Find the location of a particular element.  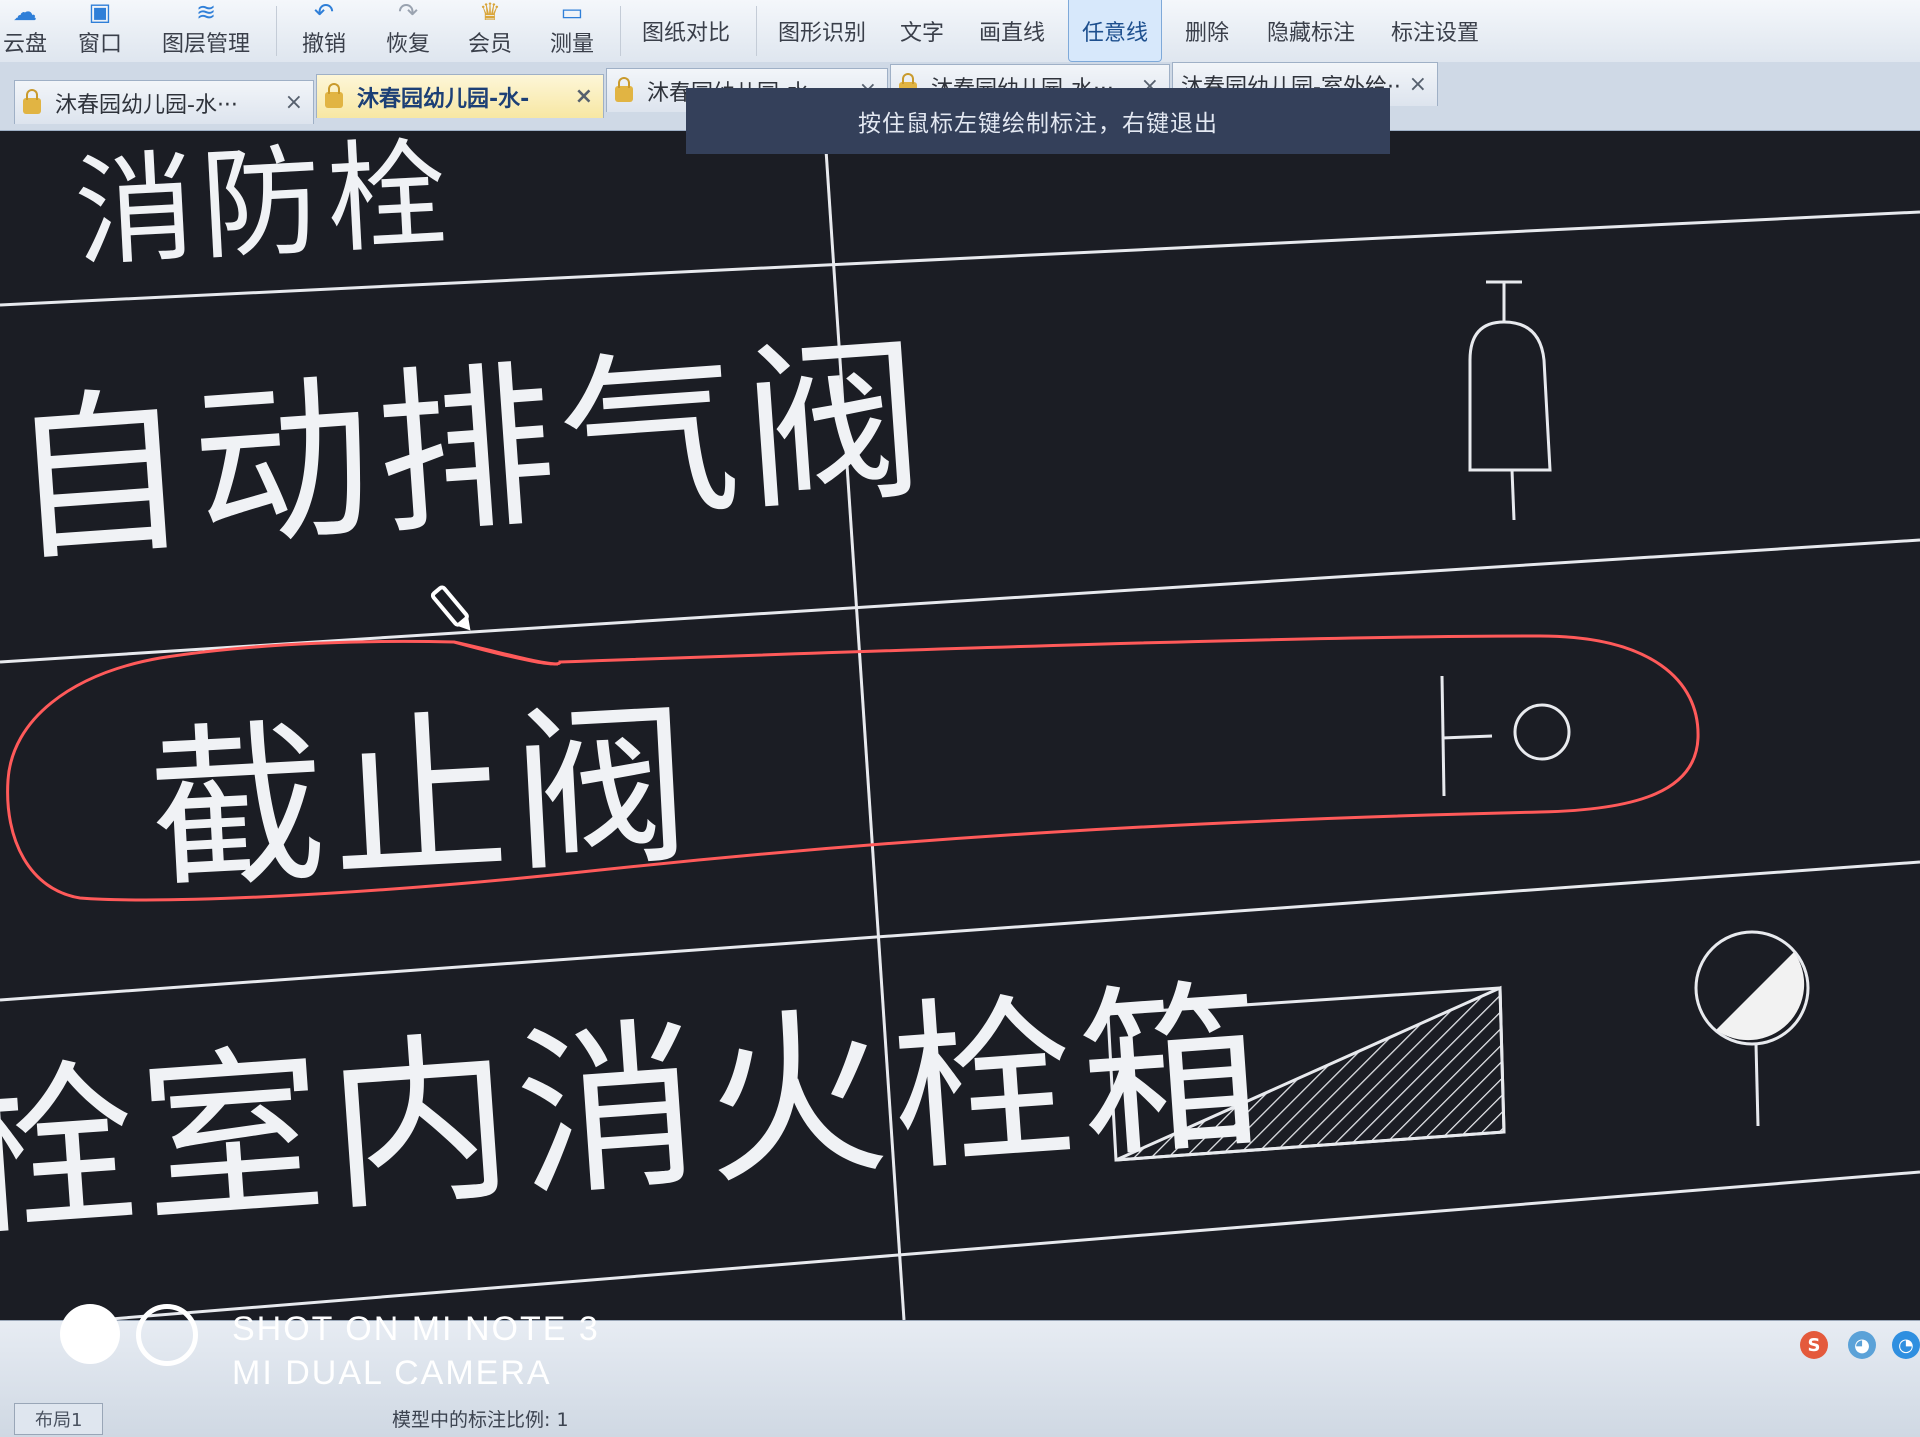

text-button: 文字 is located at coordinates (922, 31).